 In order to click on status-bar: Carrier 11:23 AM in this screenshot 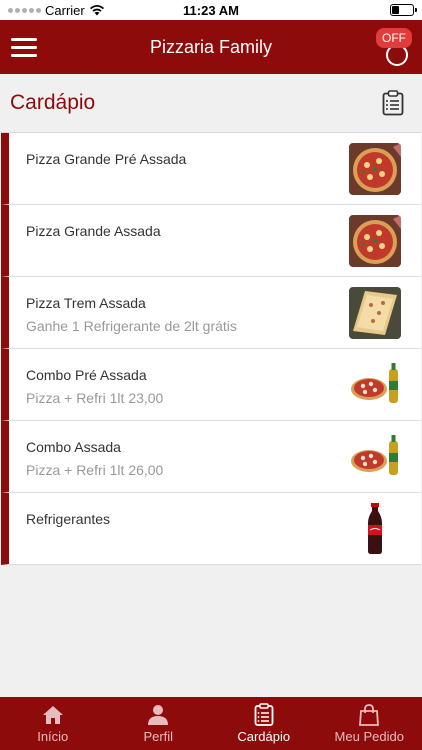, I will do `click(211, 10)`.